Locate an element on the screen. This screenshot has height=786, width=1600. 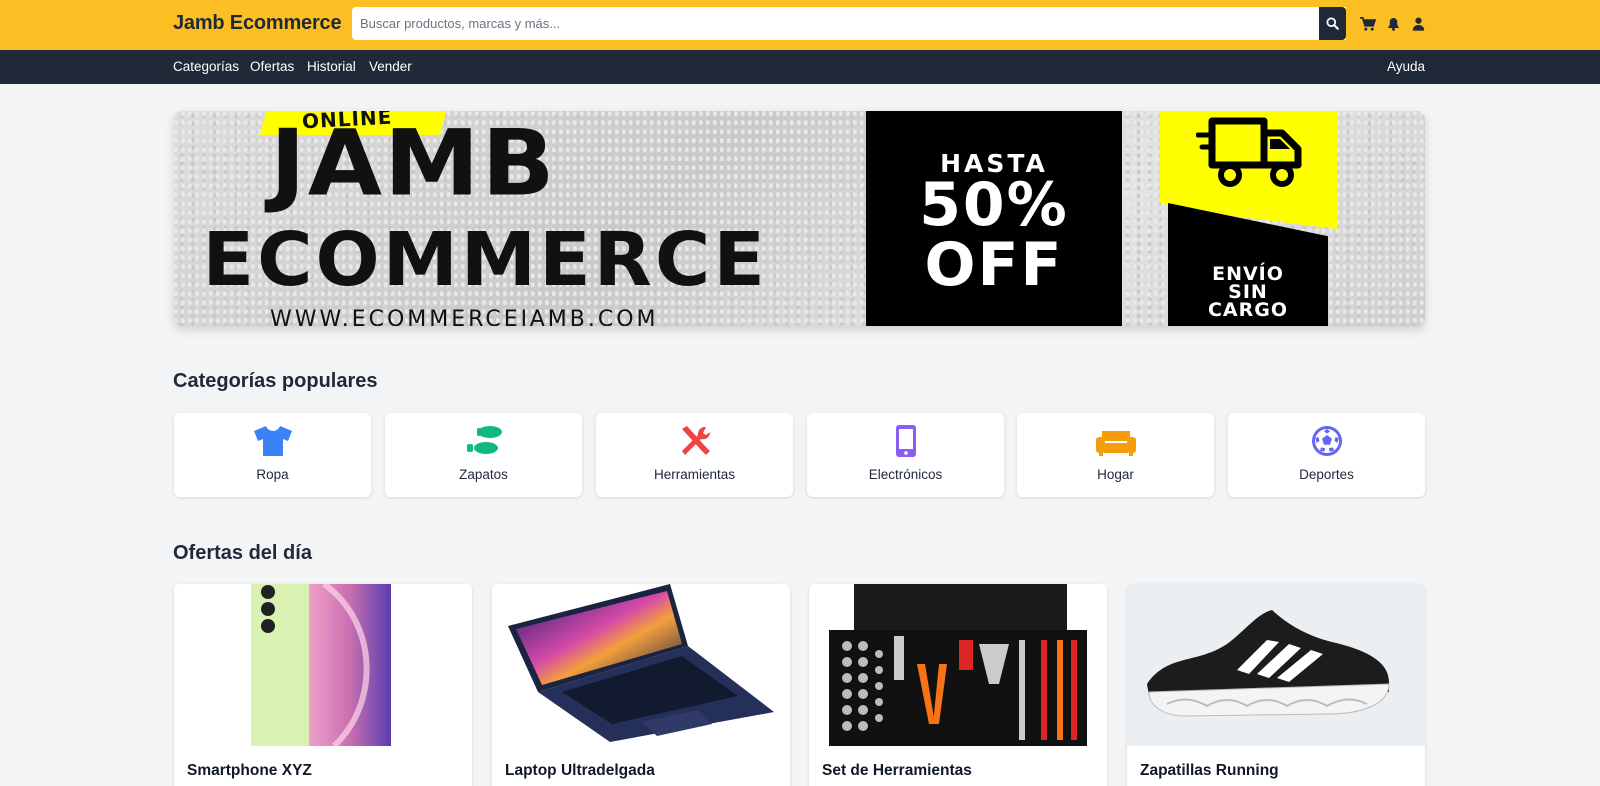
category-zapatos: Zapatos is located at coordinates (483, 455).